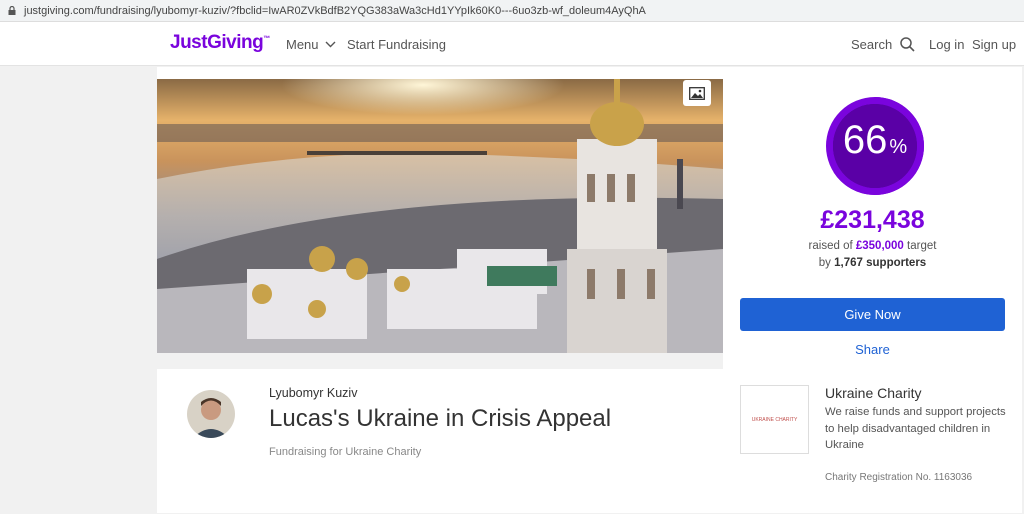 Image resolution: width=1024 pixels, height=514 pixels. Describe the element at coordinates (313, 393) in the screenshot. I see `fundraiser-owner-name: Lyubomyr Kuziv` at that location.